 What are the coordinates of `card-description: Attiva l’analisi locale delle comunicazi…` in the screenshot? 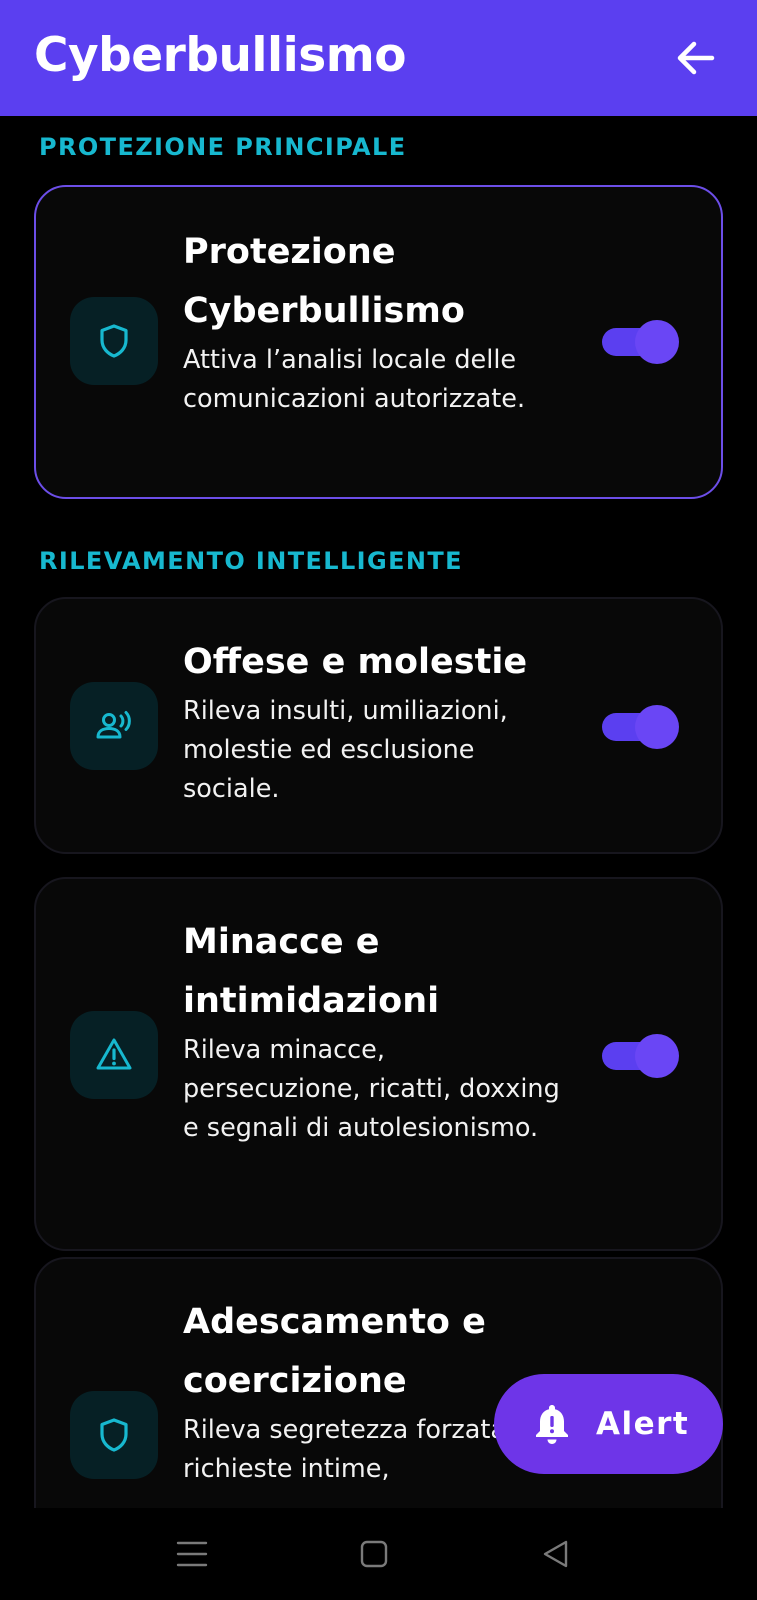 It's located at (354, 379).